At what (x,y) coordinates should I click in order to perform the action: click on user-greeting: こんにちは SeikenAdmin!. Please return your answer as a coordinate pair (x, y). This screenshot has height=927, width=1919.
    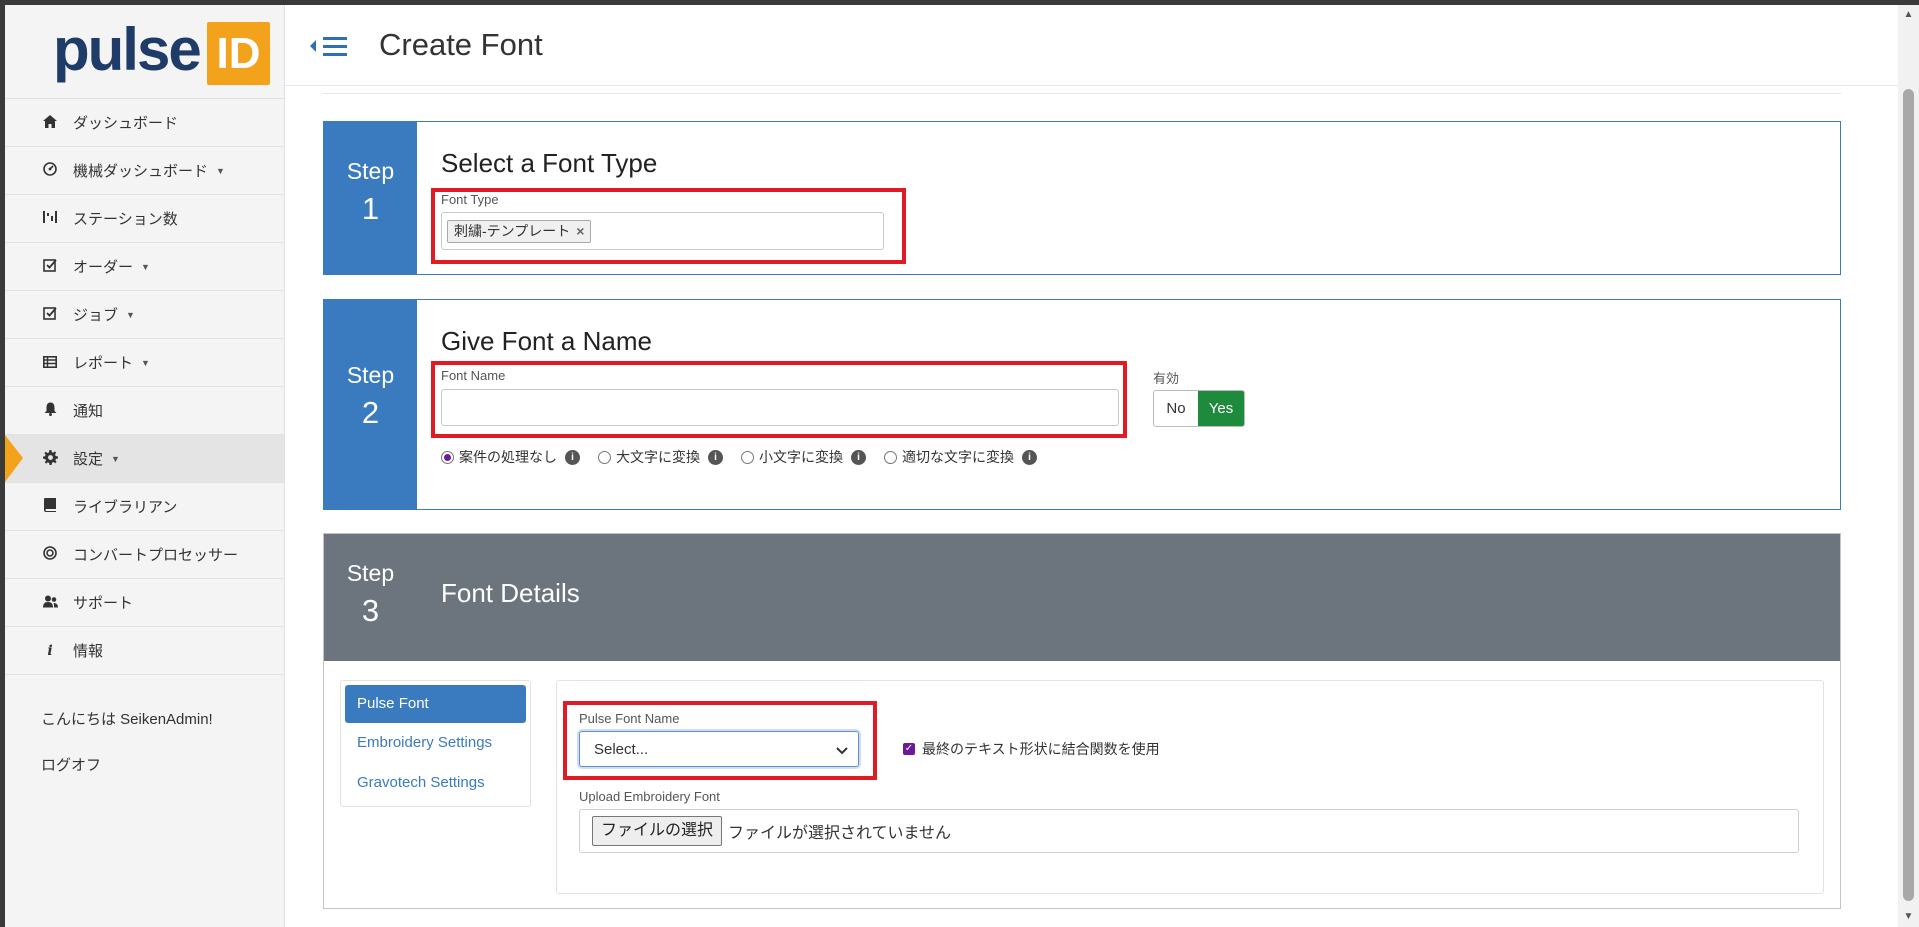
    Looking at the image, I should click on (127, 719).